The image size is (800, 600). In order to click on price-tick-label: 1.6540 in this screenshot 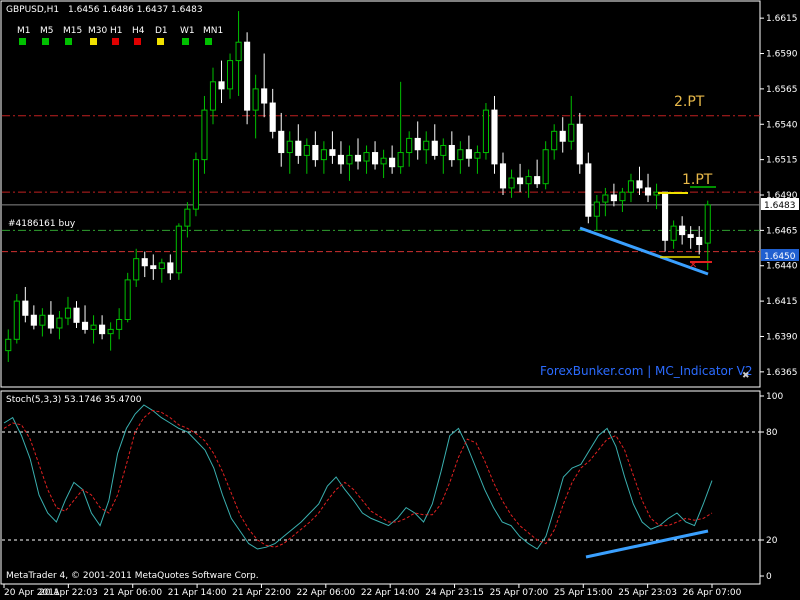, I will do `click(782, 125)`.